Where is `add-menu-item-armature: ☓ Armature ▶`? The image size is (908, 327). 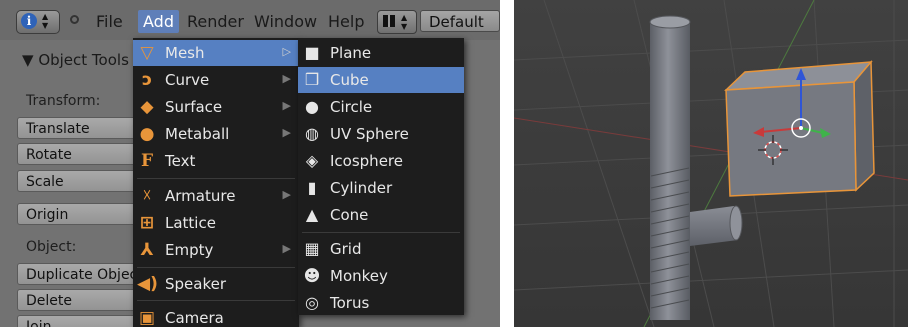 add-menu-item-armature: ☓ Armature ▶ is located at coordinates (216, 196).